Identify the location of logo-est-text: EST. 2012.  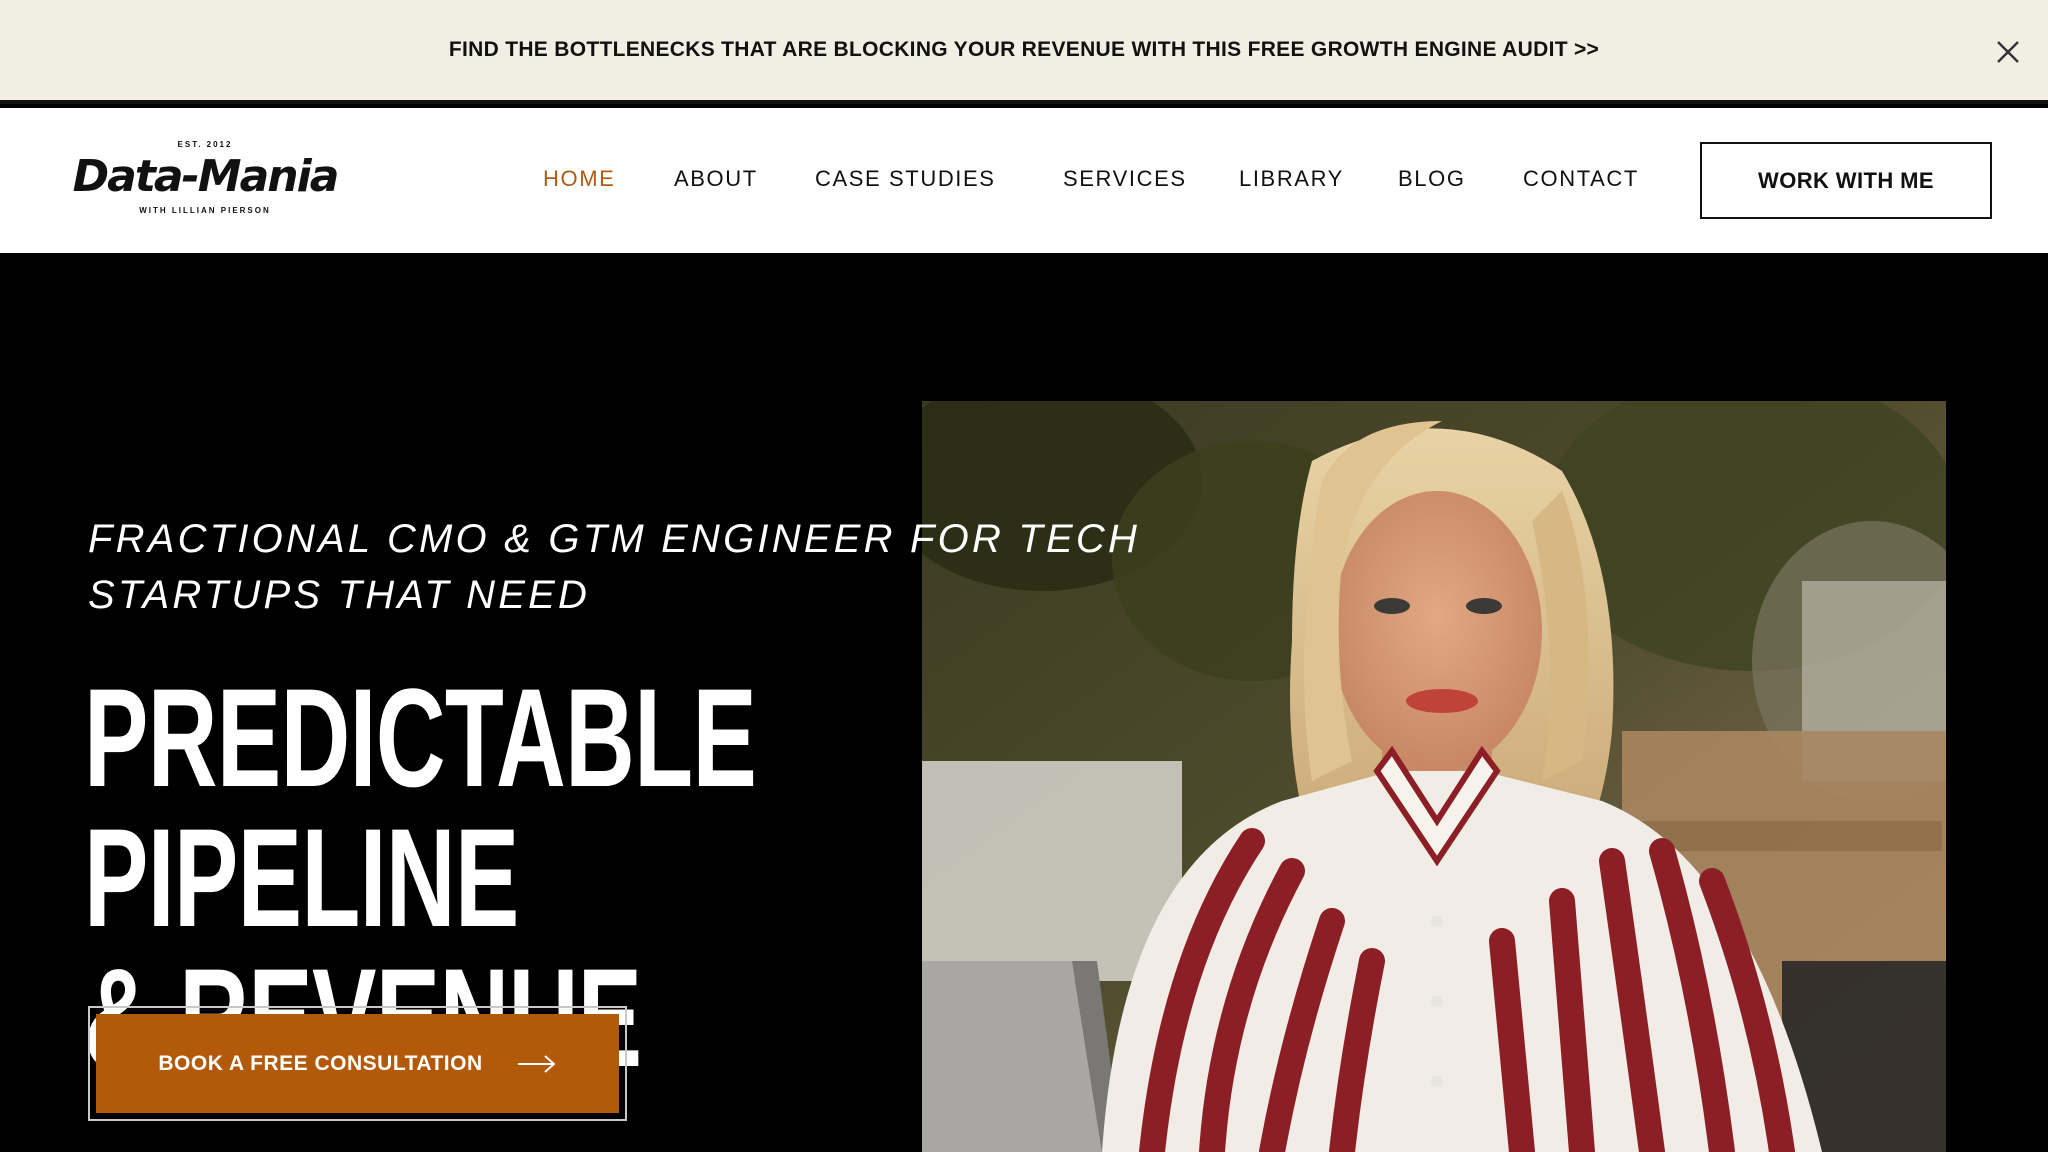
(205, 144).